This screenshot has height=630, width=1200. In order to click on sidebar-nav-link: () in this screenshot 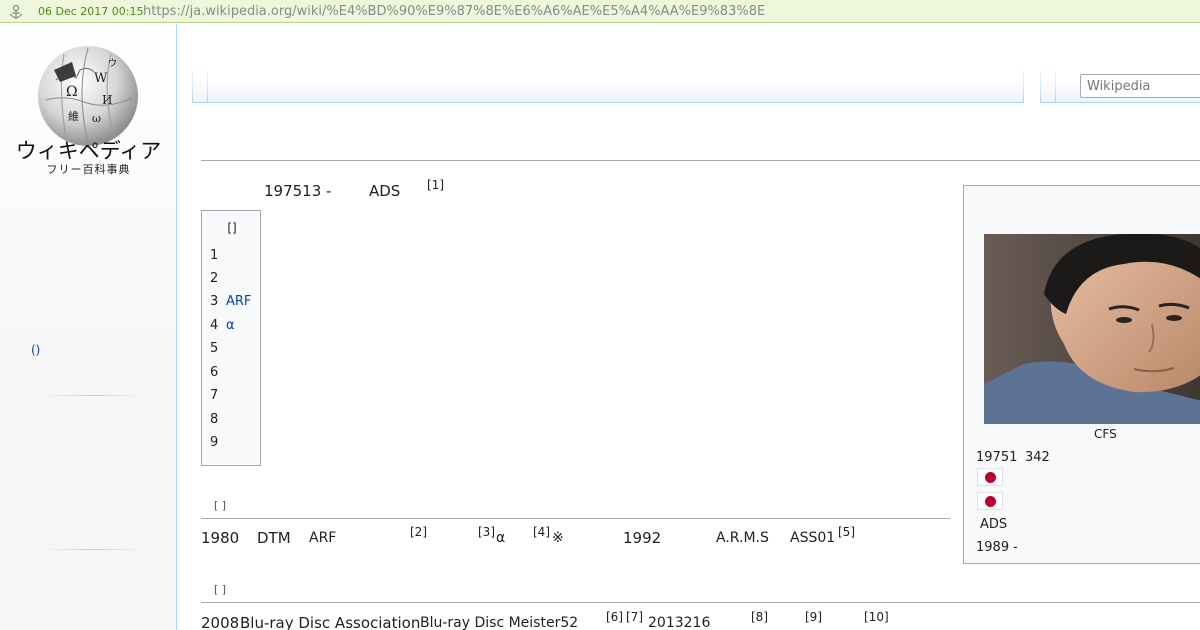, I will do `click(35, 350)`.